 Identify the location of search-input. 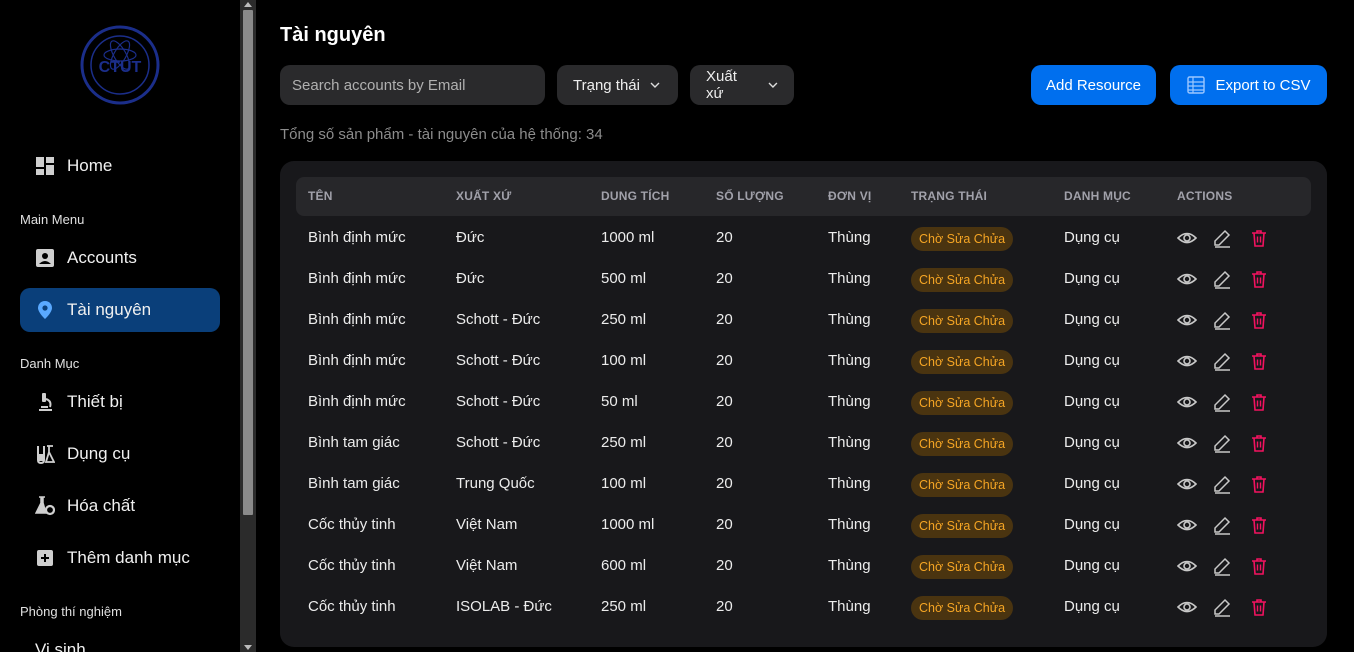
(412, 85).